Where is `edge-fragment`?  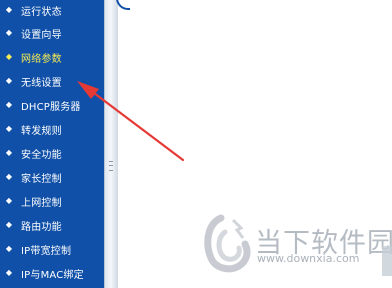 edge-fragment is located at coordinates (387, 261).